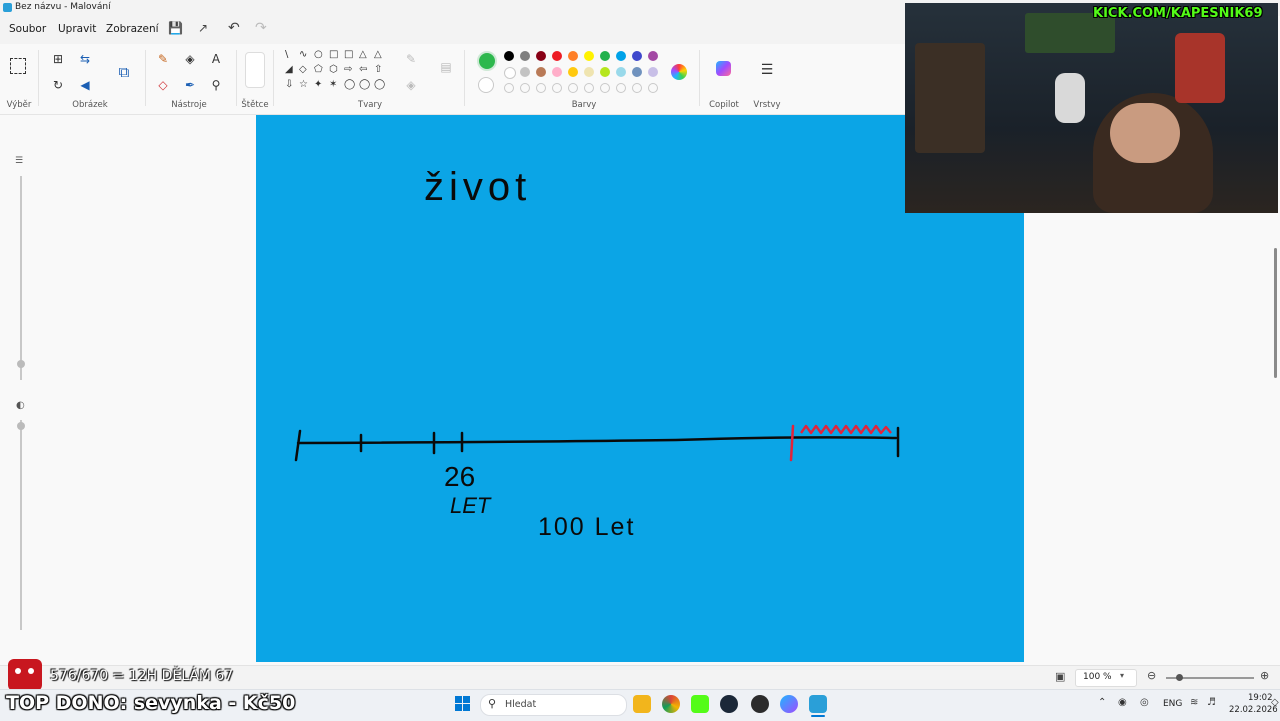 Image resolution: width=1280 pixels, height=721 pixels. Describe the element at coordinates (818, 704) in the screenshot. I see `paint-taskbar-icon` at that location.